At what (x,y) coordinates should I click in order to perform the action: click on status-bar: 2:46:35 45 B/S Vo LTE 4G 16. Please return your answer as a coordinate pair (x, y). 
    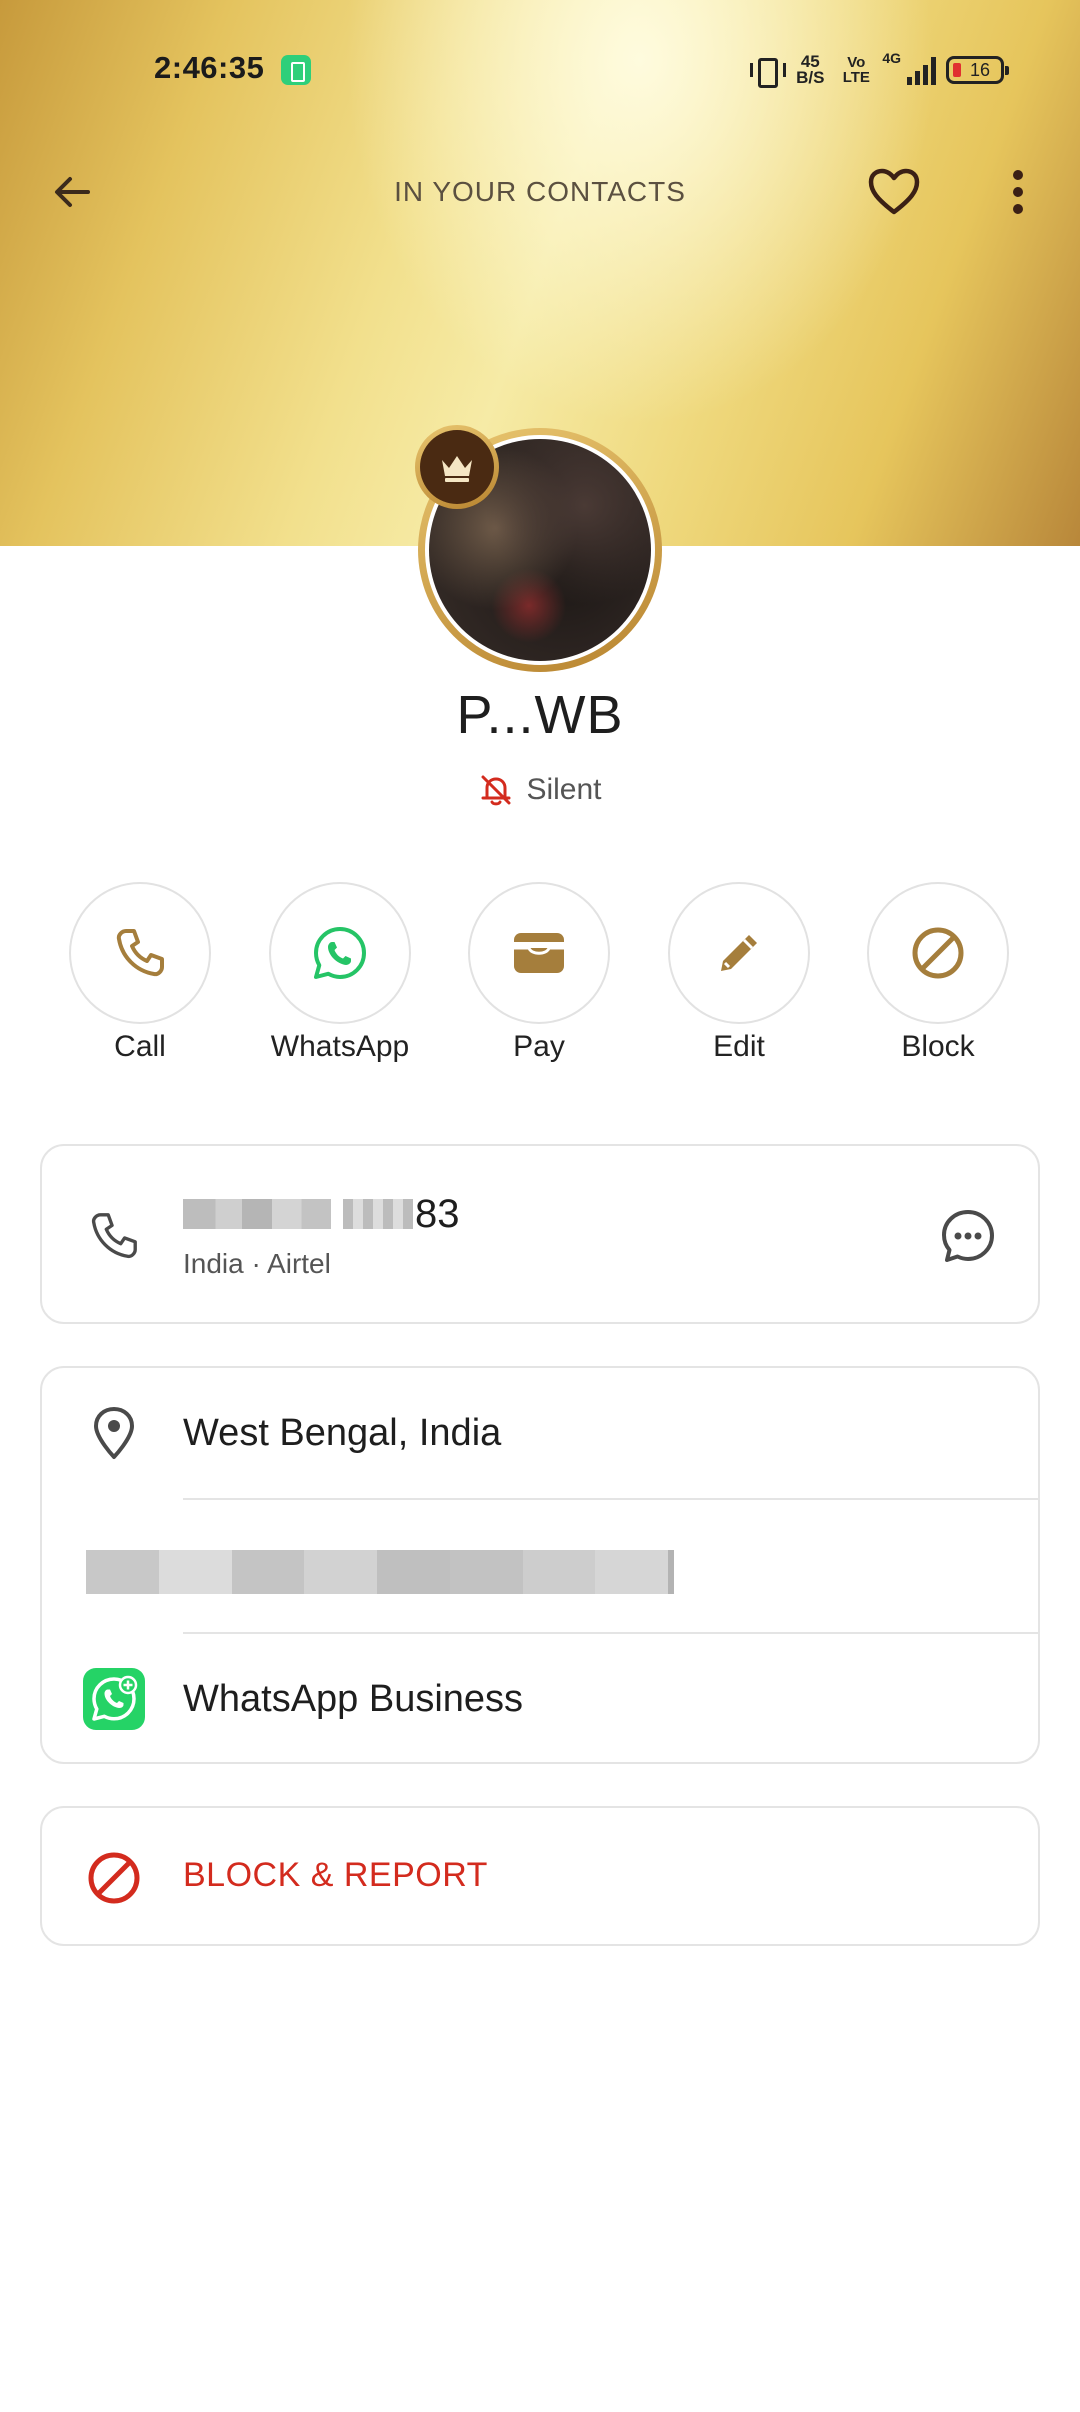
    Looking at the image, I should click on (540, 70).